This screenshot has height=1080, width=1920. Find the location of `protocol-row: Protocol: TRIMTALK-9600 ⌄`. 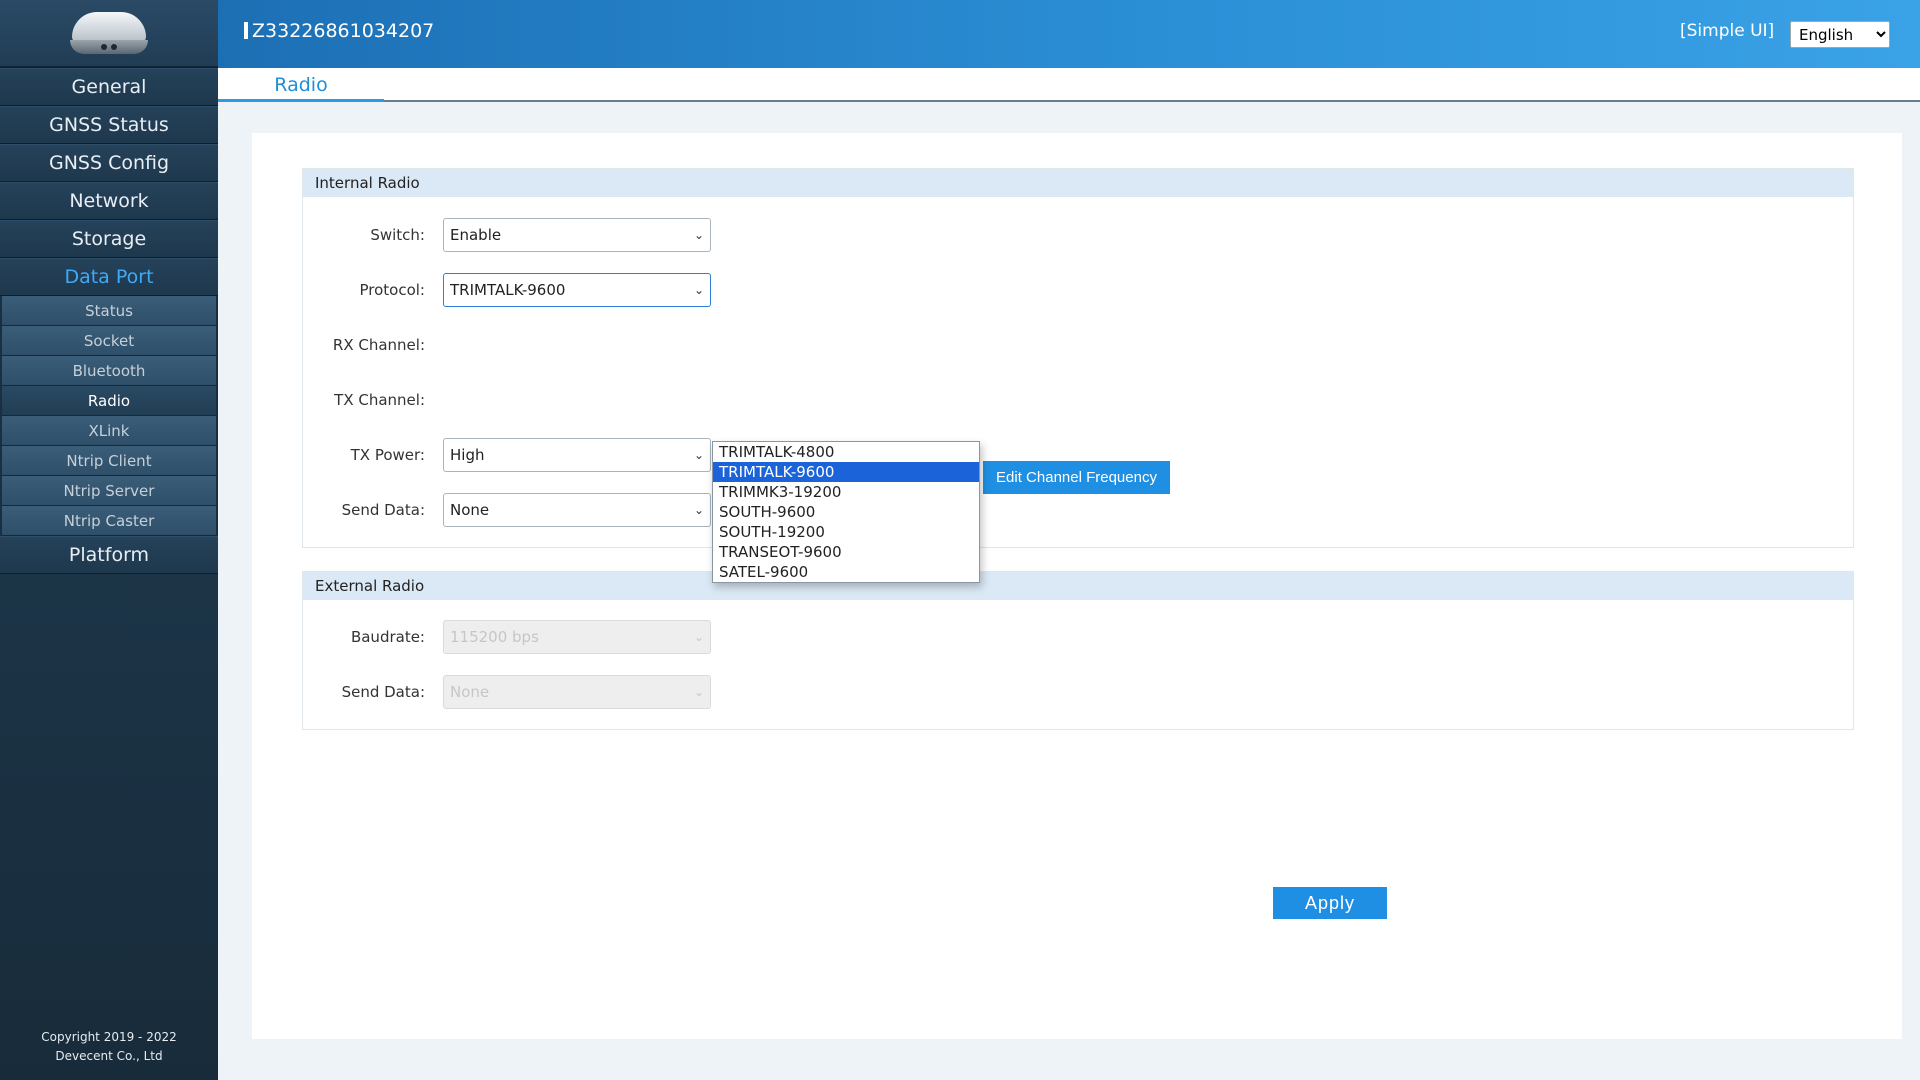

protocol-row: Protocol: TRIMTALK-9600 ⌄ is located at coordinates (507, 290).